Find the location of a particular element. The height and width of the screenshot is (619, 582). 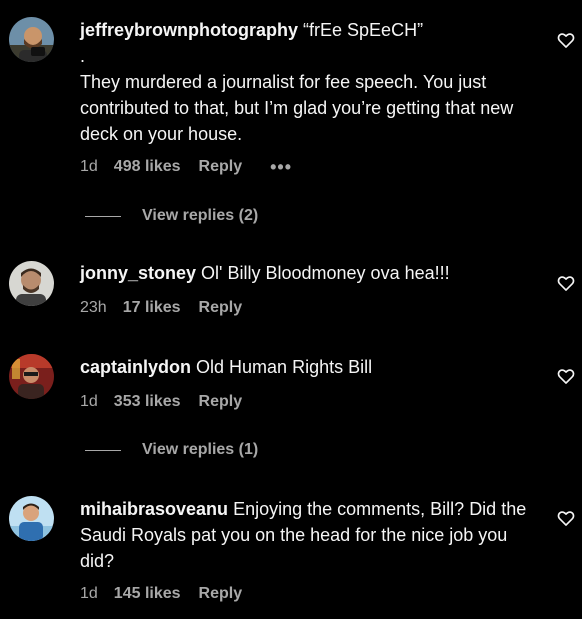

likes-count: 353 likes is located at coordinates (147, 402).